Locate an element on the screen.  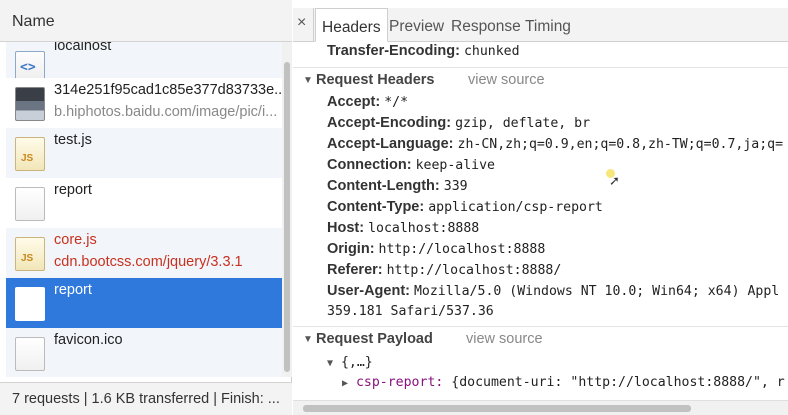
request-name: core.js is located at coordinates (75, 240).